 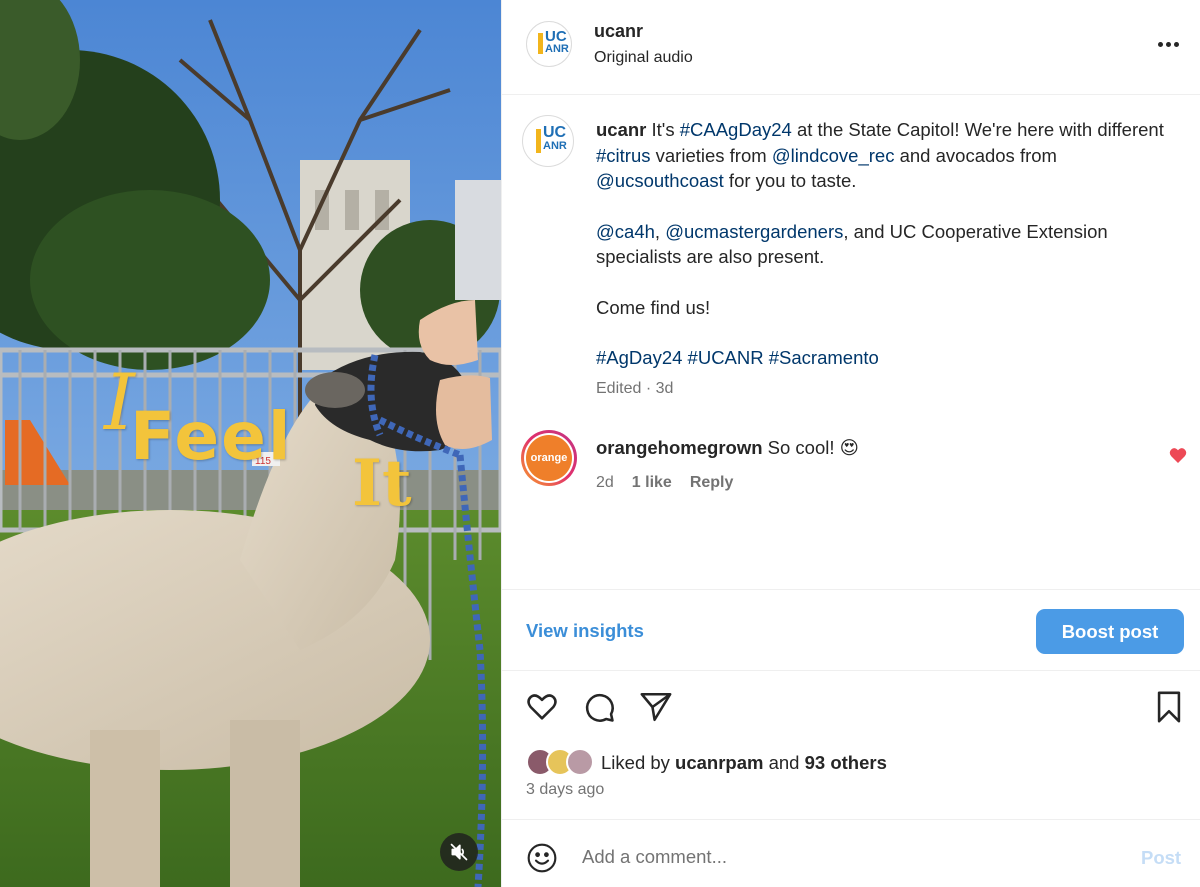 I want to click on author-avatar: UC ANR, so click(x=549, y=44).